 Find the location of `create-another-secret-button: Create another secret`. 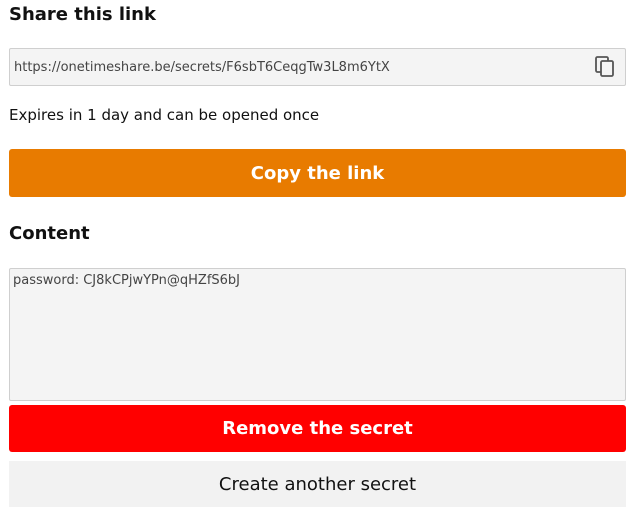

create-another-secret-button: Create another secret is located at coordinates (317, 484).